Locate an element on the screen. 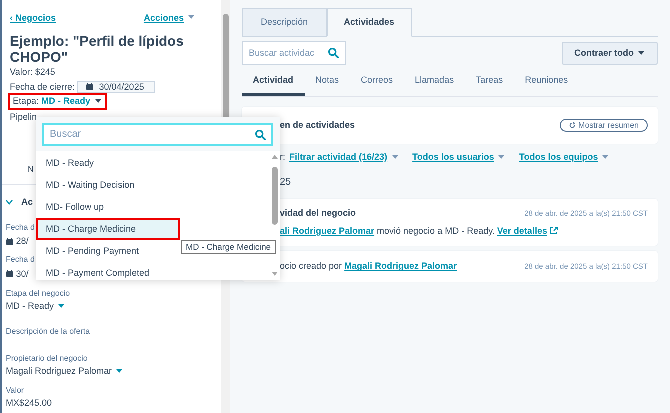 The image size is (670, 413). back-link: ‹ Negocios is located at coordinates (33, 18).